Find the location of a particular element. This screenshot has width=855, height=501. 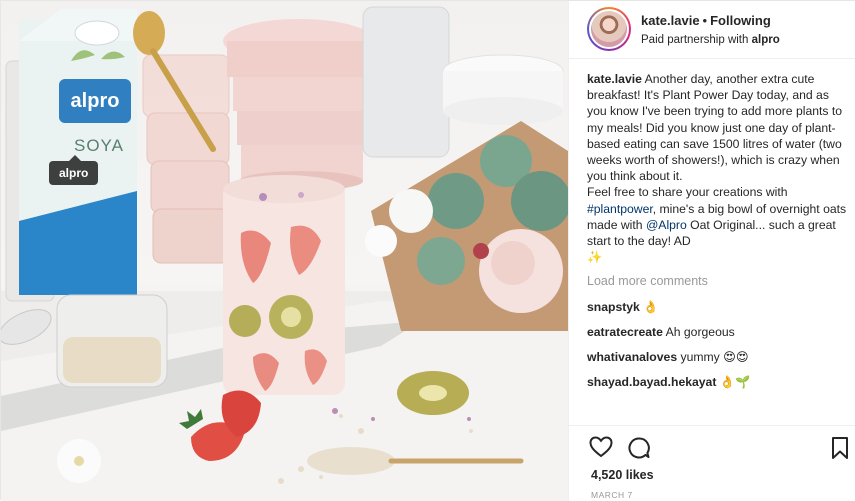

comment-text: 👌🌱 is located at coordinates (735, 382).